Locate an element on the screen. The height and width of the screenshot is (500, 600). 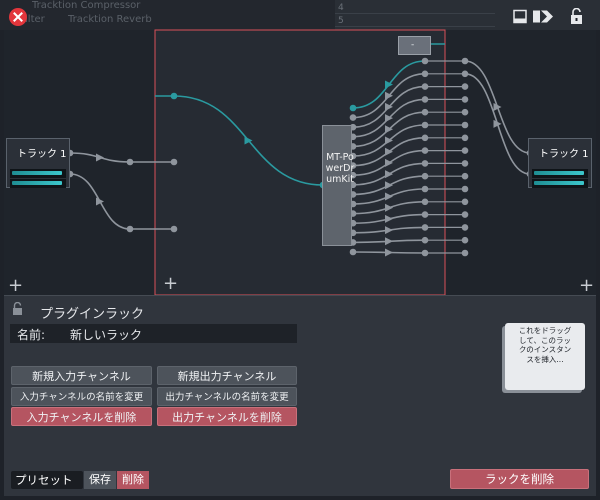
plugin-name: MT-PowerDrumKit is located at coordinates (340, 168).